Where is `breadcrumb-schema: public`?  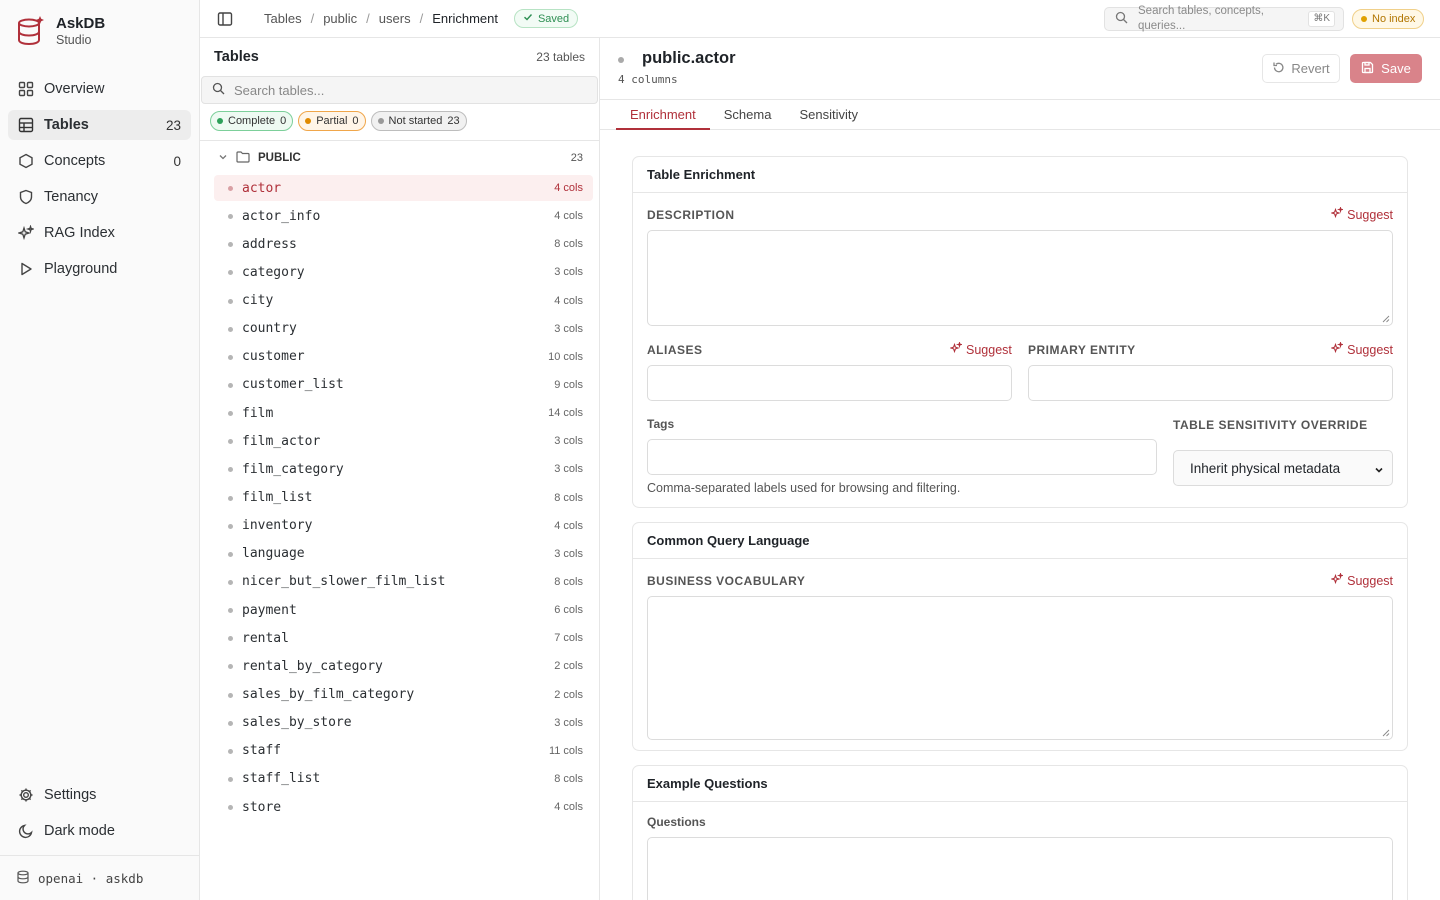
breadcrumb-schema: public is located at coordinates (340, 18).